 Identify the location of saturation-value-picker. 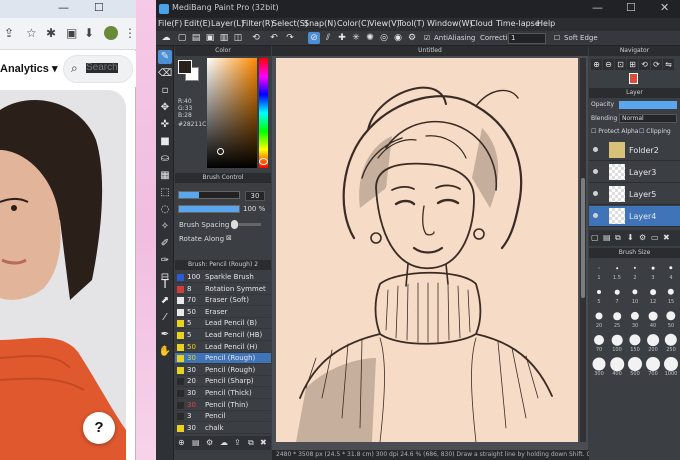
(232, 113).